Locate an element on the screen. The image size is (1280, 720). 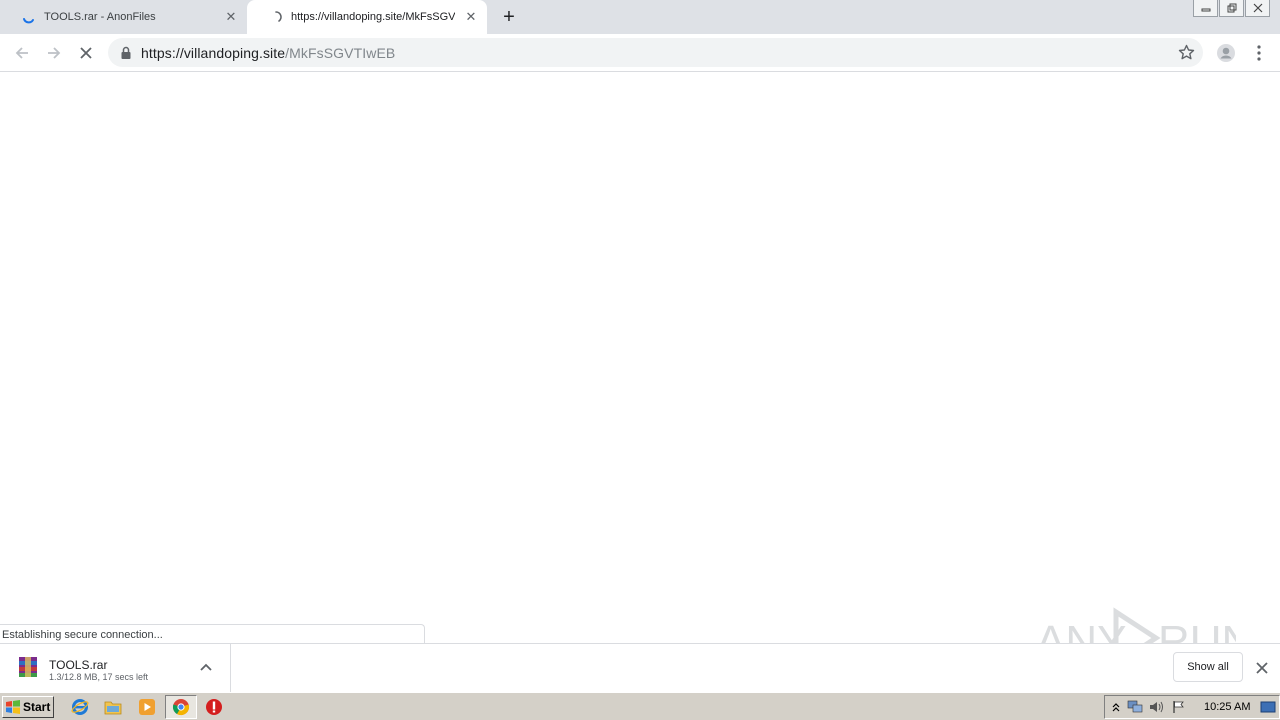
folder-glyph is located at coordinates (113, 708).